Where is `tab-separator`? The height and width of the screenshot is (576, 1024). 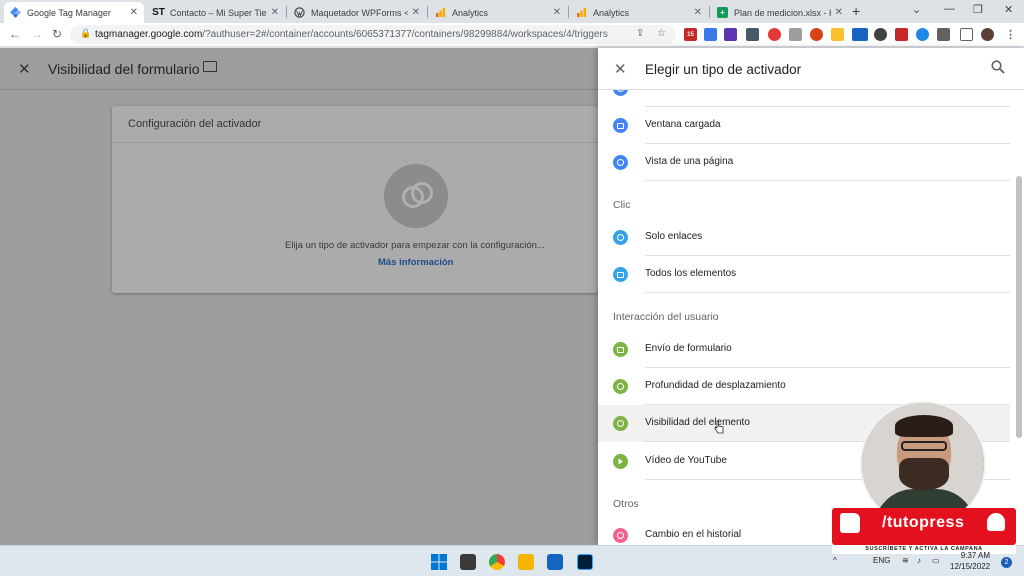
tab-separator is located at coordinates (286, 12).